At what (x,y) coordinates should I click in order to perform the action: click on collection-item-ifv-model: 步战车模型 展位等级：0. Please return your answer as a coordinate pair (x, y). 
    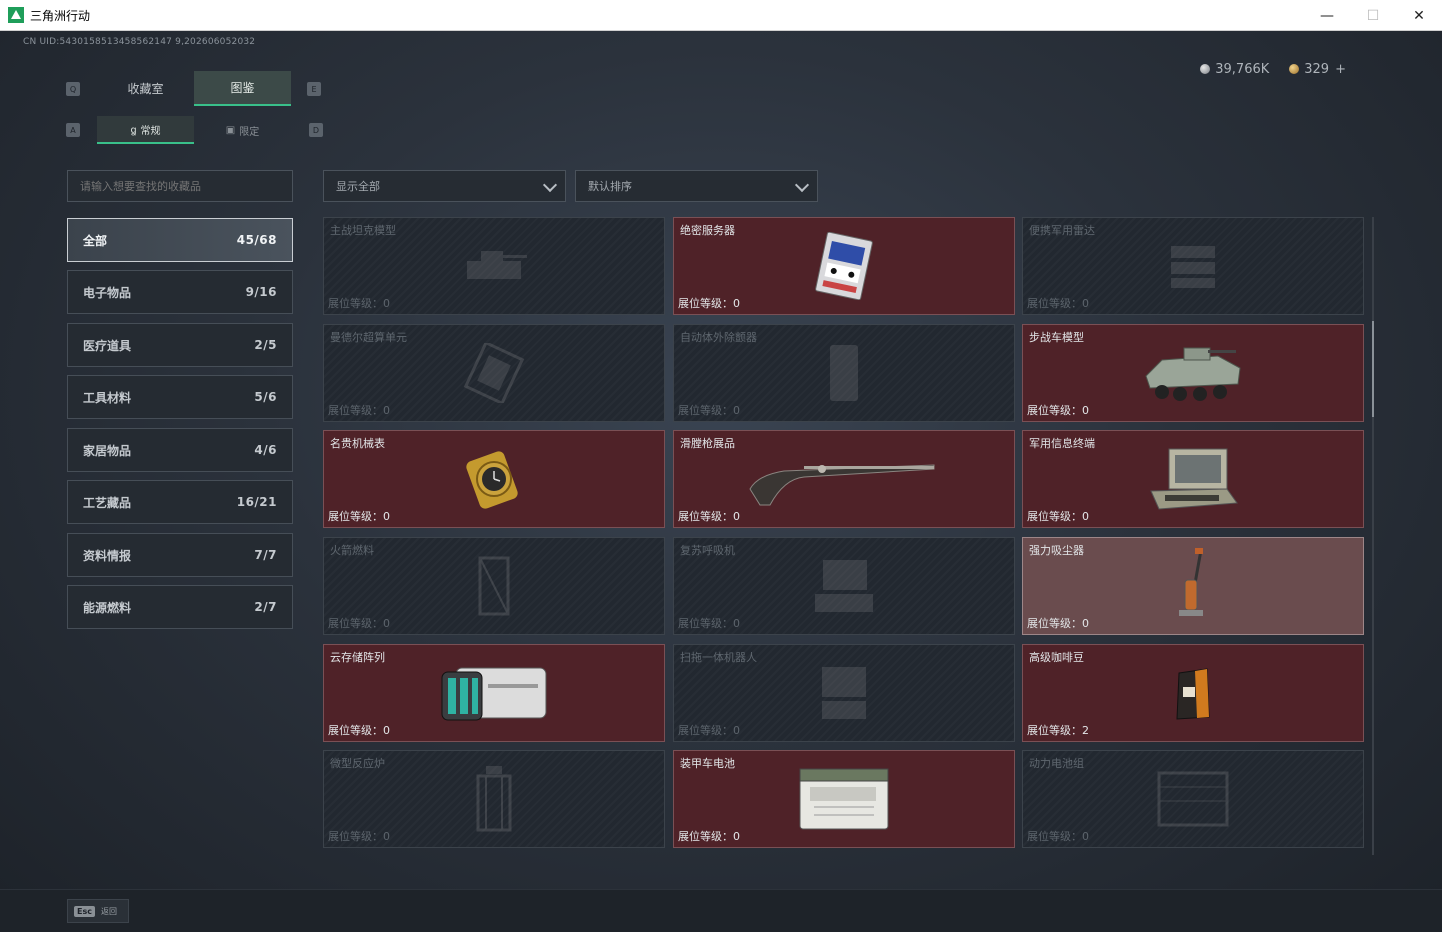
    Looking at the image, I should click on (1193, 373).